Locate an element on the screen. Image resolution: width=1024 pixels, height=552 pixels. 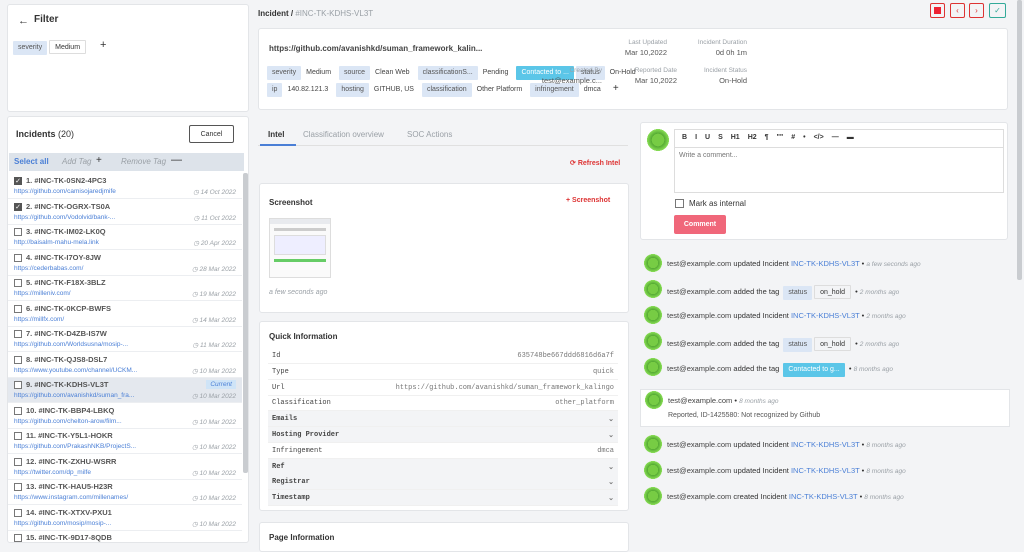
screenshot-thumbnail is located at coordinates (300, 248).